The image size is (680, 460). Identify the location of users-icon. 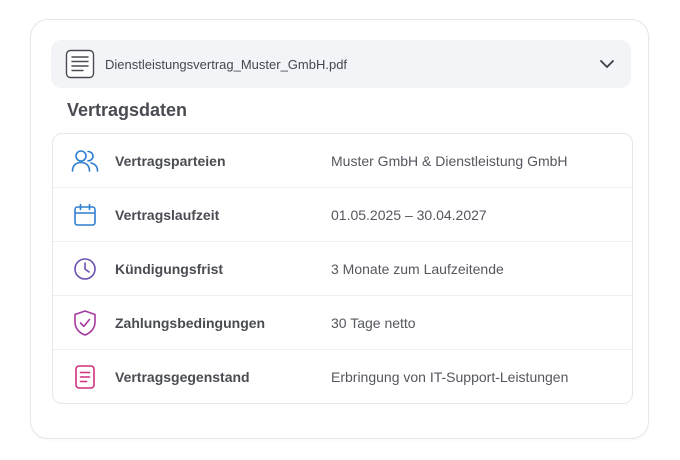
(85, 161).